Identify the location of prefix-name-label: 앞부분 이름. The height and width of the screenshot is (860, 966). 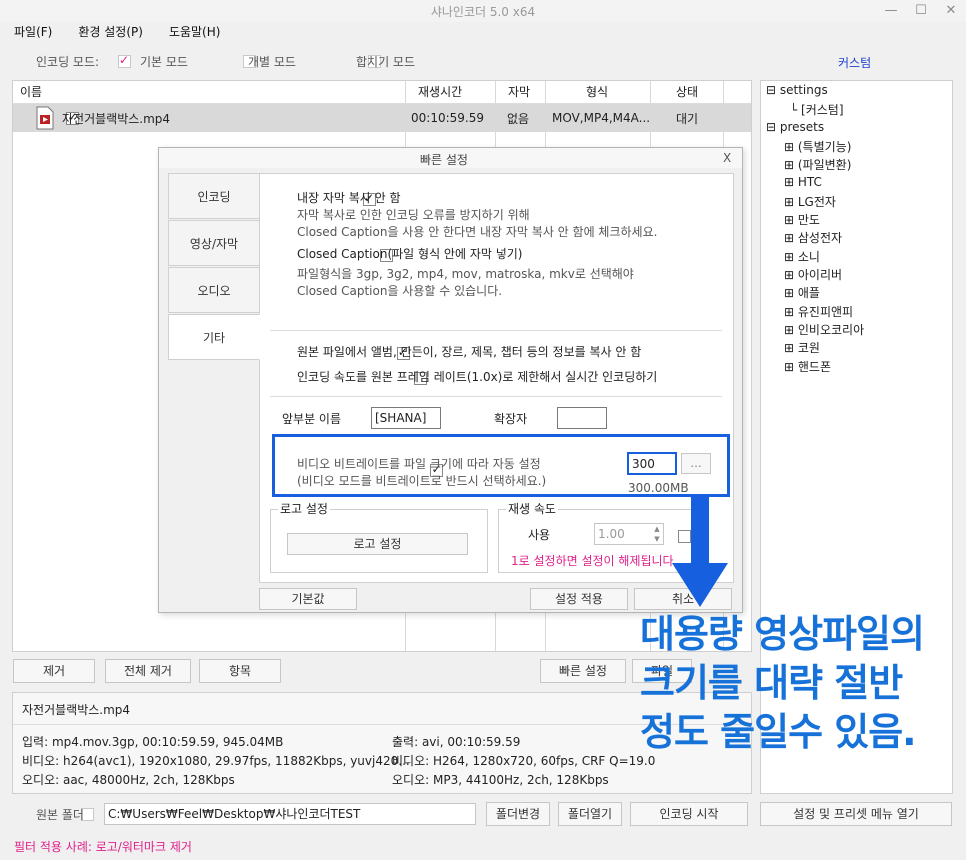
(312, 419).